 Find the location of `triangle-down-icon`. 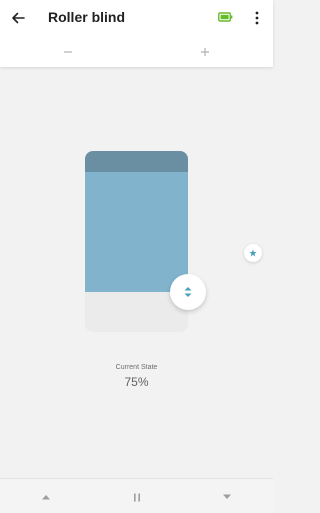

triangle-down-icon is located at coordinates (227, 496).